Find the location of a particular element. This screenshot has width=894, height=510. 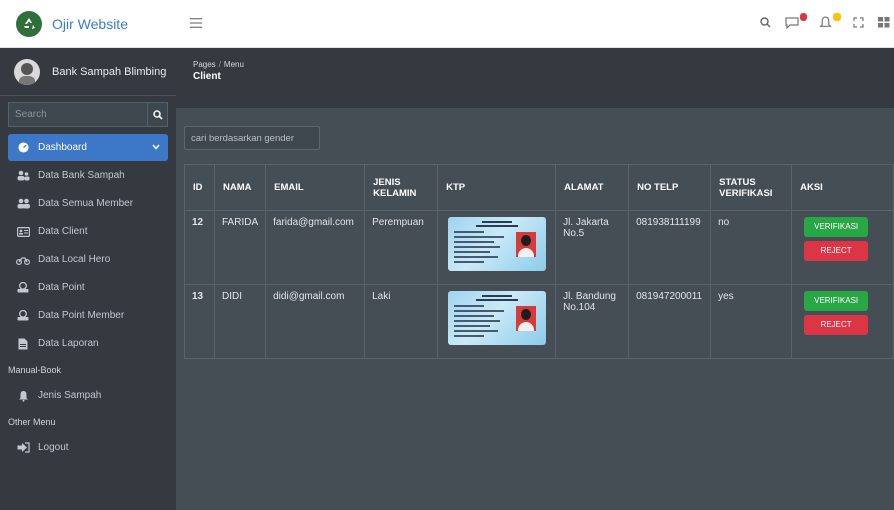

sidebar-item-label: Data Point Member is located at coordinates (81, 315).